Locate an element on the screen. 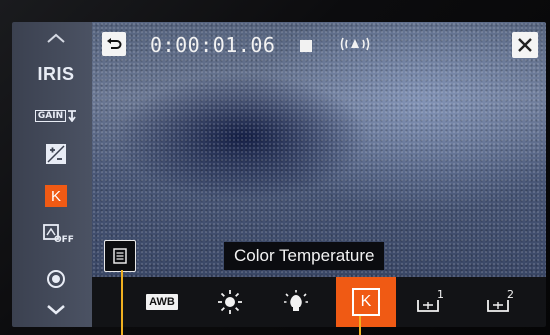 Image resolution: width=550 pixels, height=335 pixels. scroll-up-button is located at coordinates (56, 38).